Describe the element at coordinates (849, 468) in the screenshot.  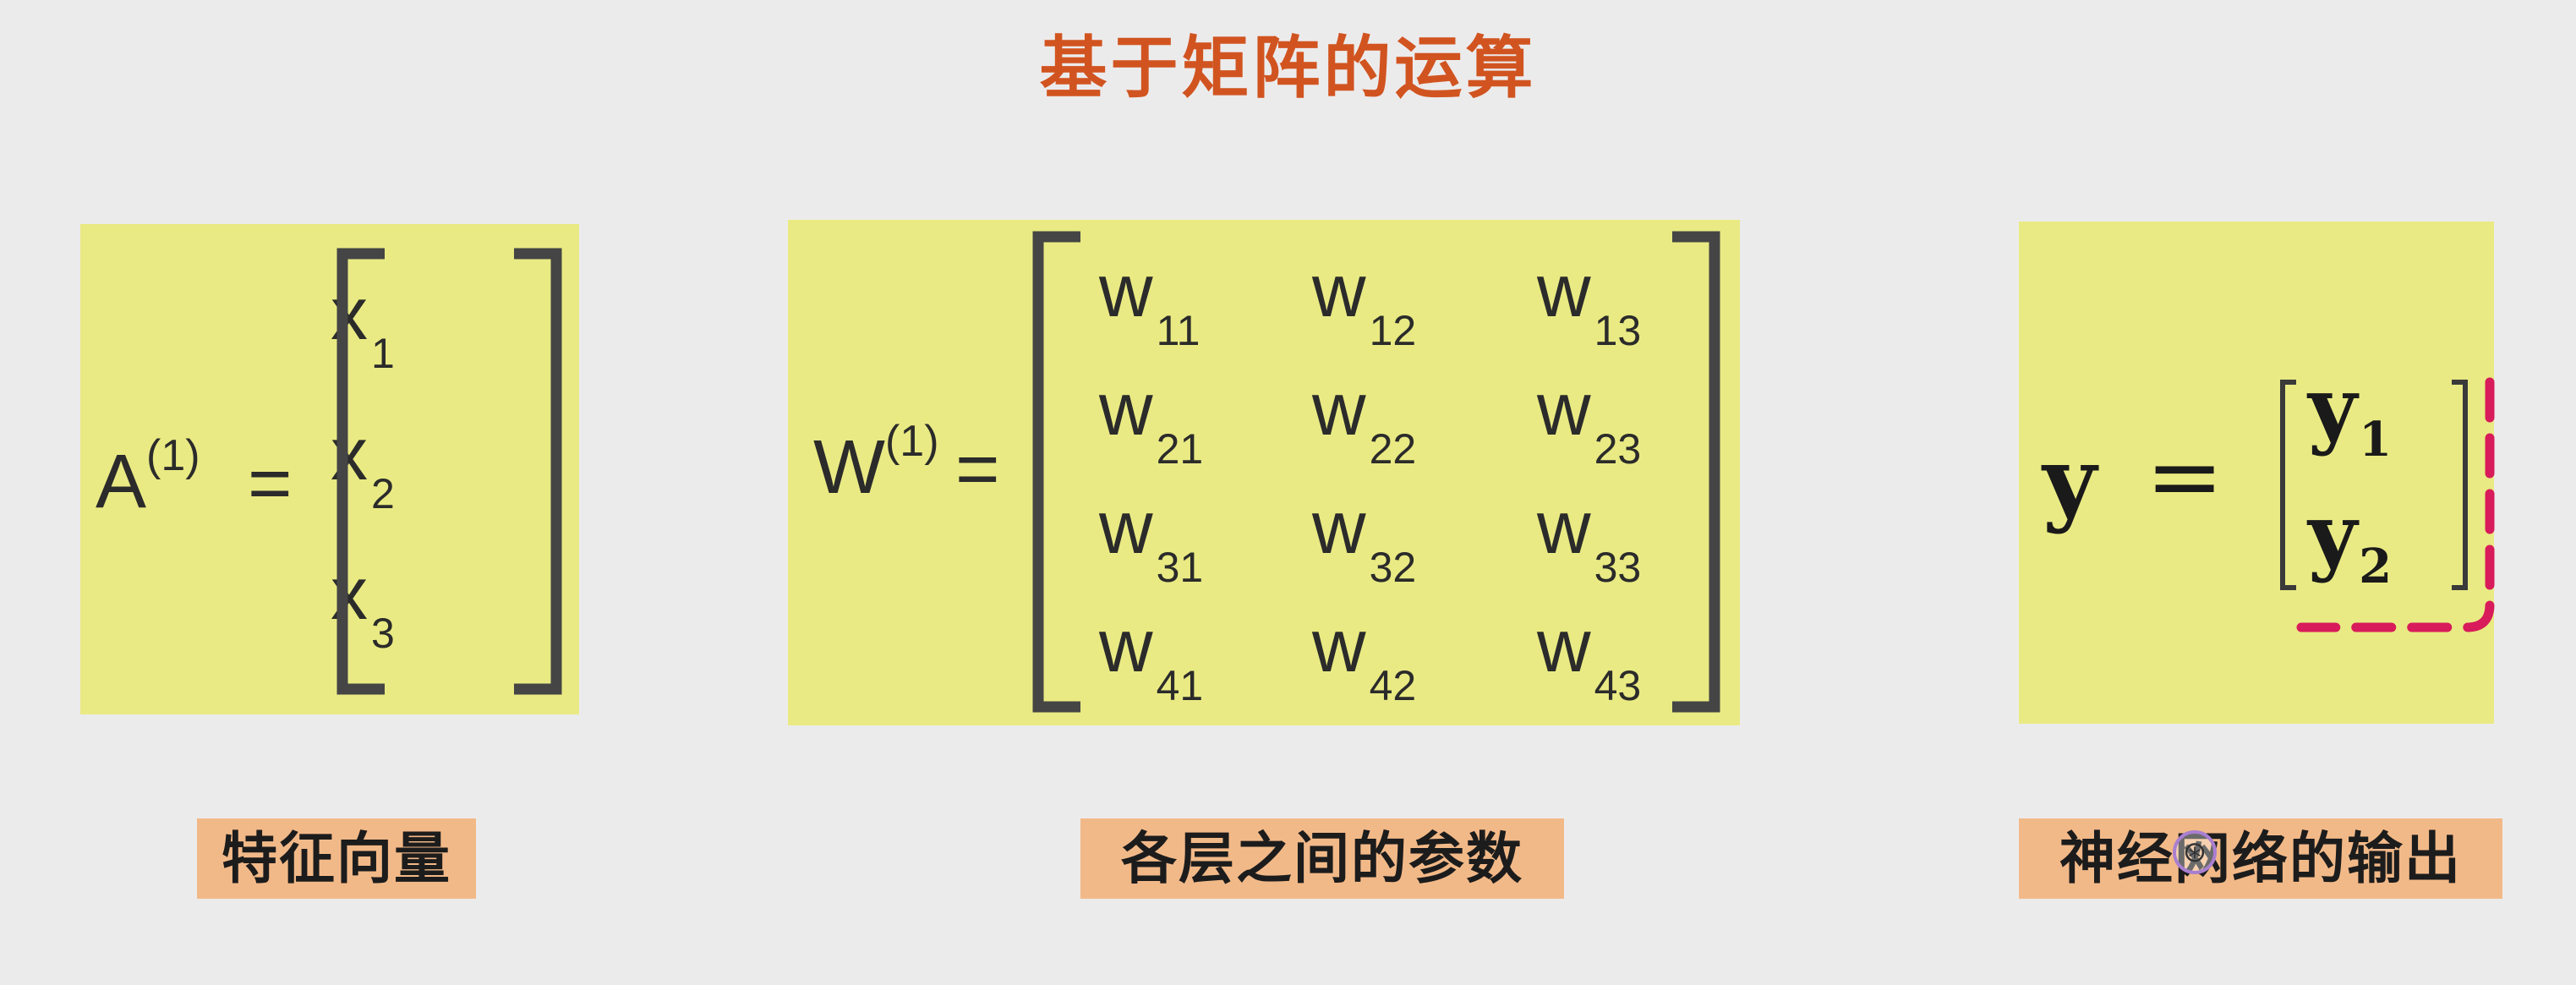
I see `weight-matrix-symbol: W` at that location.